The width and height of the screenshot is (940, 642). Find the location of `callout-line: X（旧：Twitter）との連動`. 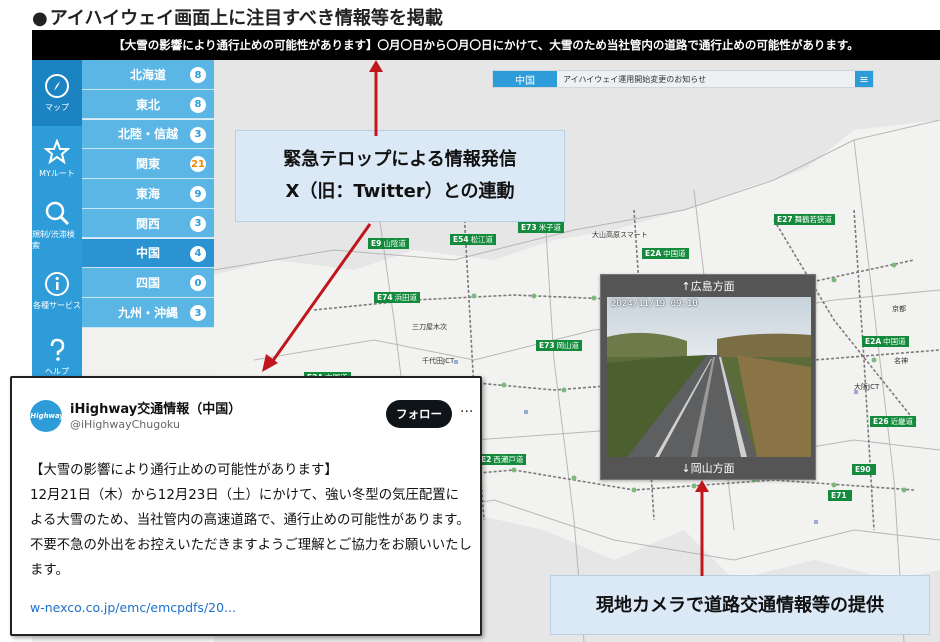

callout-line: X（旧：Twitter）との連動 is located at coordinates (400, 191).